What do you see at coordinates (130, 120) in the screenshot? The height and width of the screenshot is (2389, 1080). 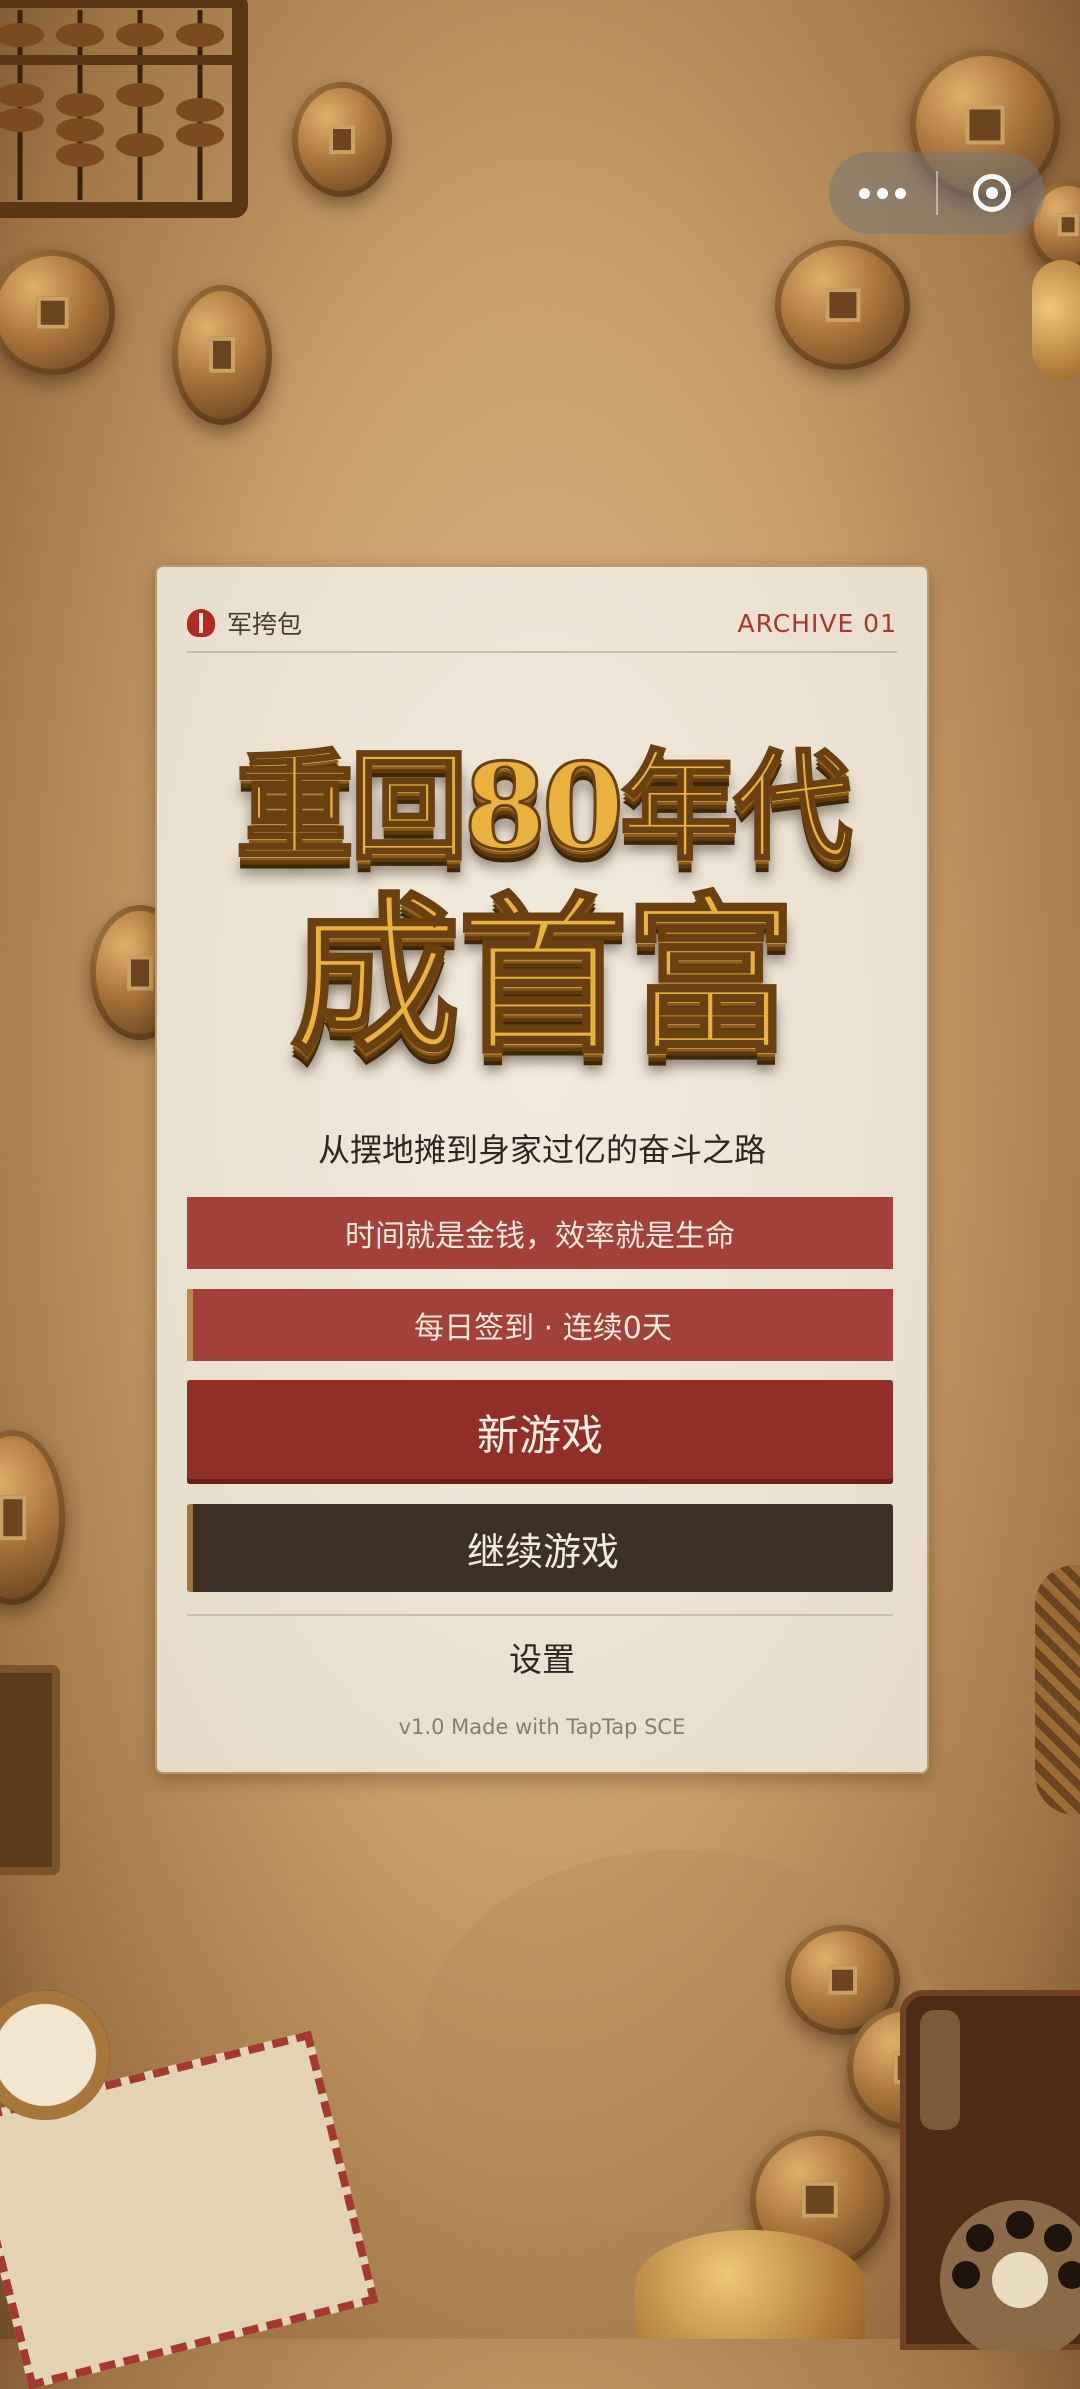 I see `abacus-decoration` at bounding box center [130, 120].